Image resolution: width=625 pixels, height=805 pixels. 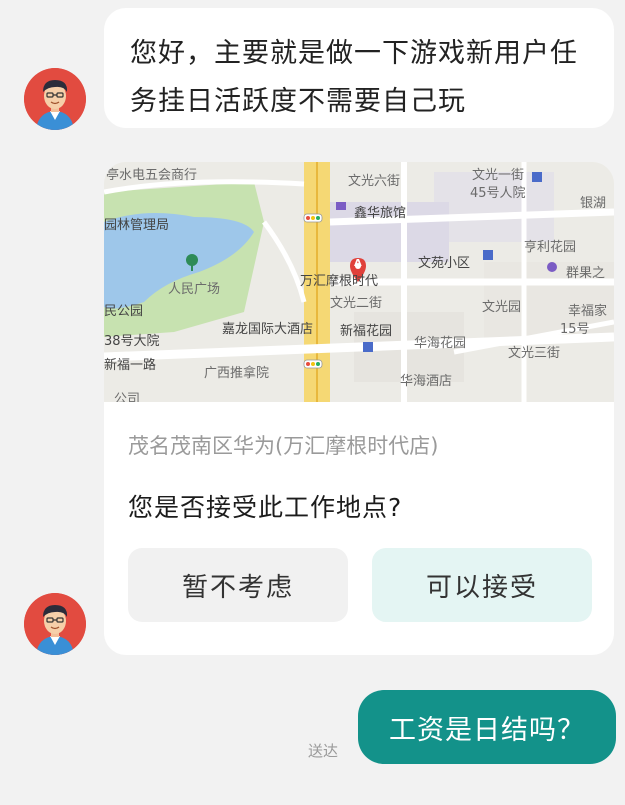 What do you see at coordinates (358, 263) in the screenshot?
I see `map-pin-label: A` at bounding box center [358, 263].